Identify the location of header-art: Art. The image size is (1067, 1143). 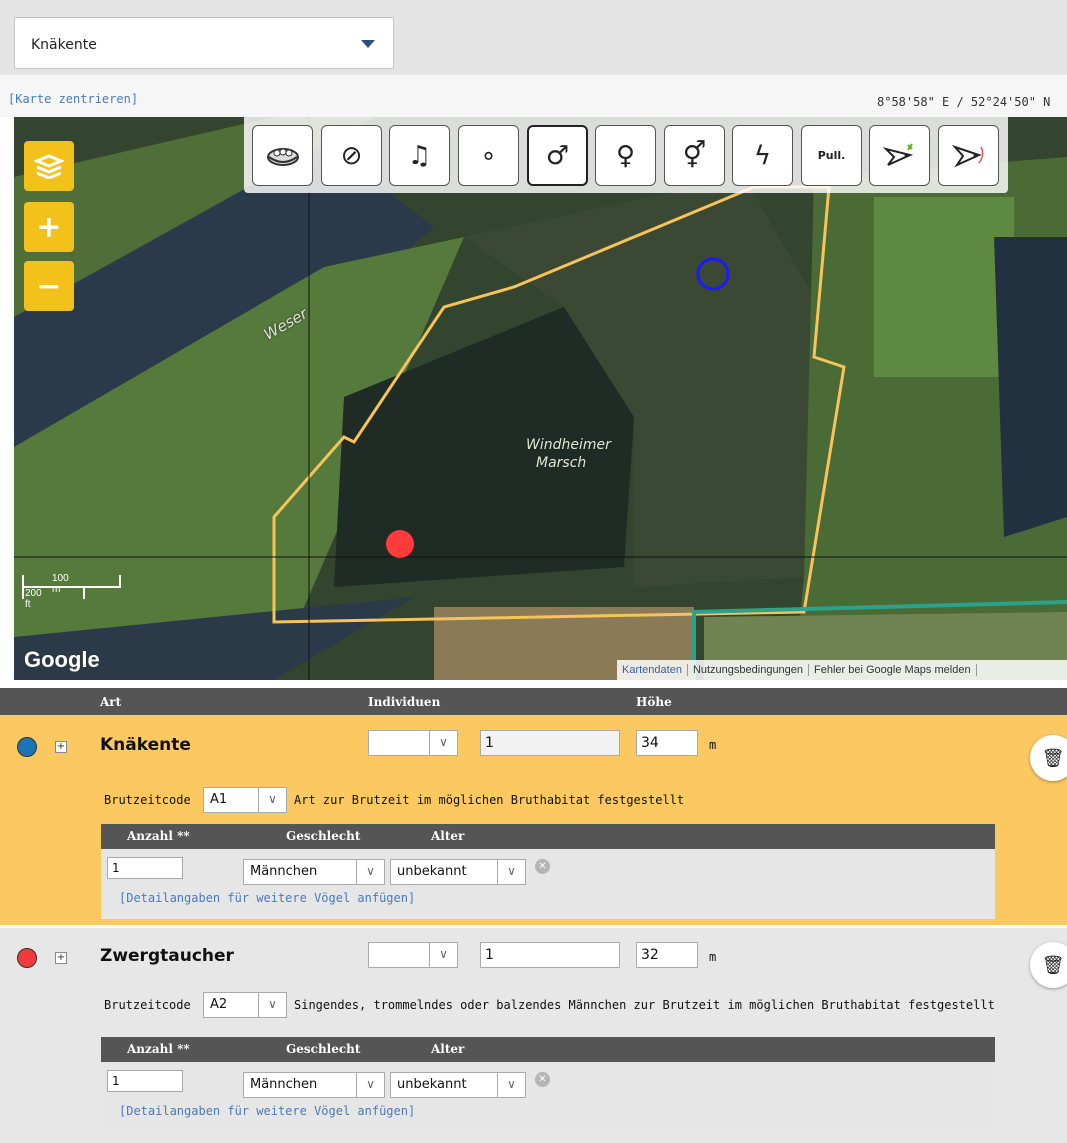
(111, 702).